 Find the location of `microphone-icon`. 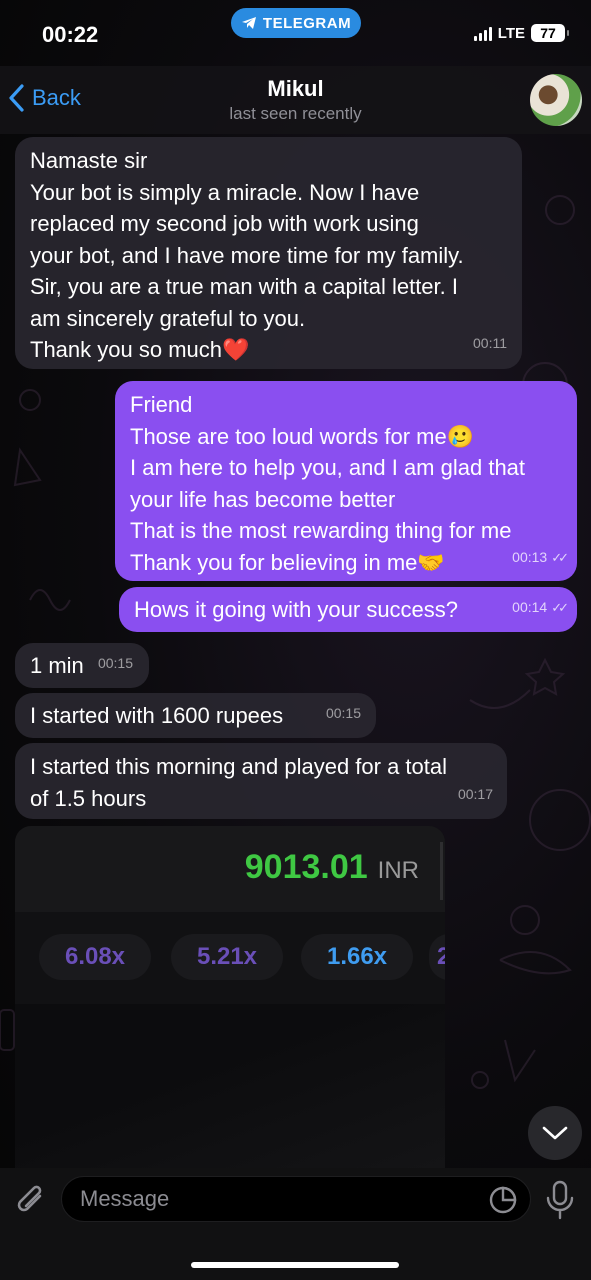

microphone-icon is located at coordinates (560, 1200).